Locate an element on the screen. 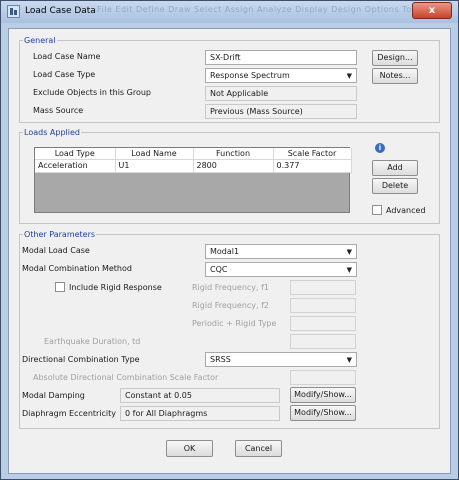 This screenshot has height=480, width=459. advanced-label: Advanced is located at coordinates (406, 210).